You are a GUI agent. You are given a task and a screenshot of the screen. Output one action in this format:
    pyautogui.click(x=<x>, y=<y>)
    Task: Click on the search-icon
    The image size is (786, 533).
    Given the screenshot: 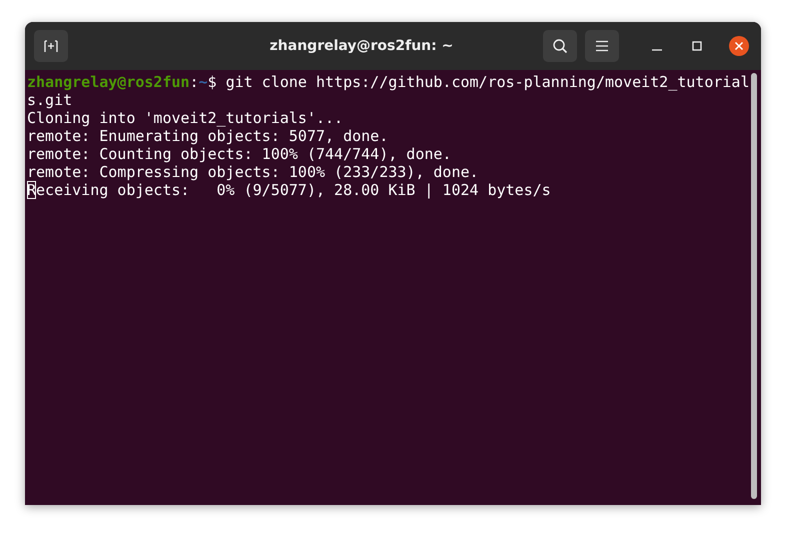 What is the action you would take?
    pyautogui.click(x=560, y=46)
    